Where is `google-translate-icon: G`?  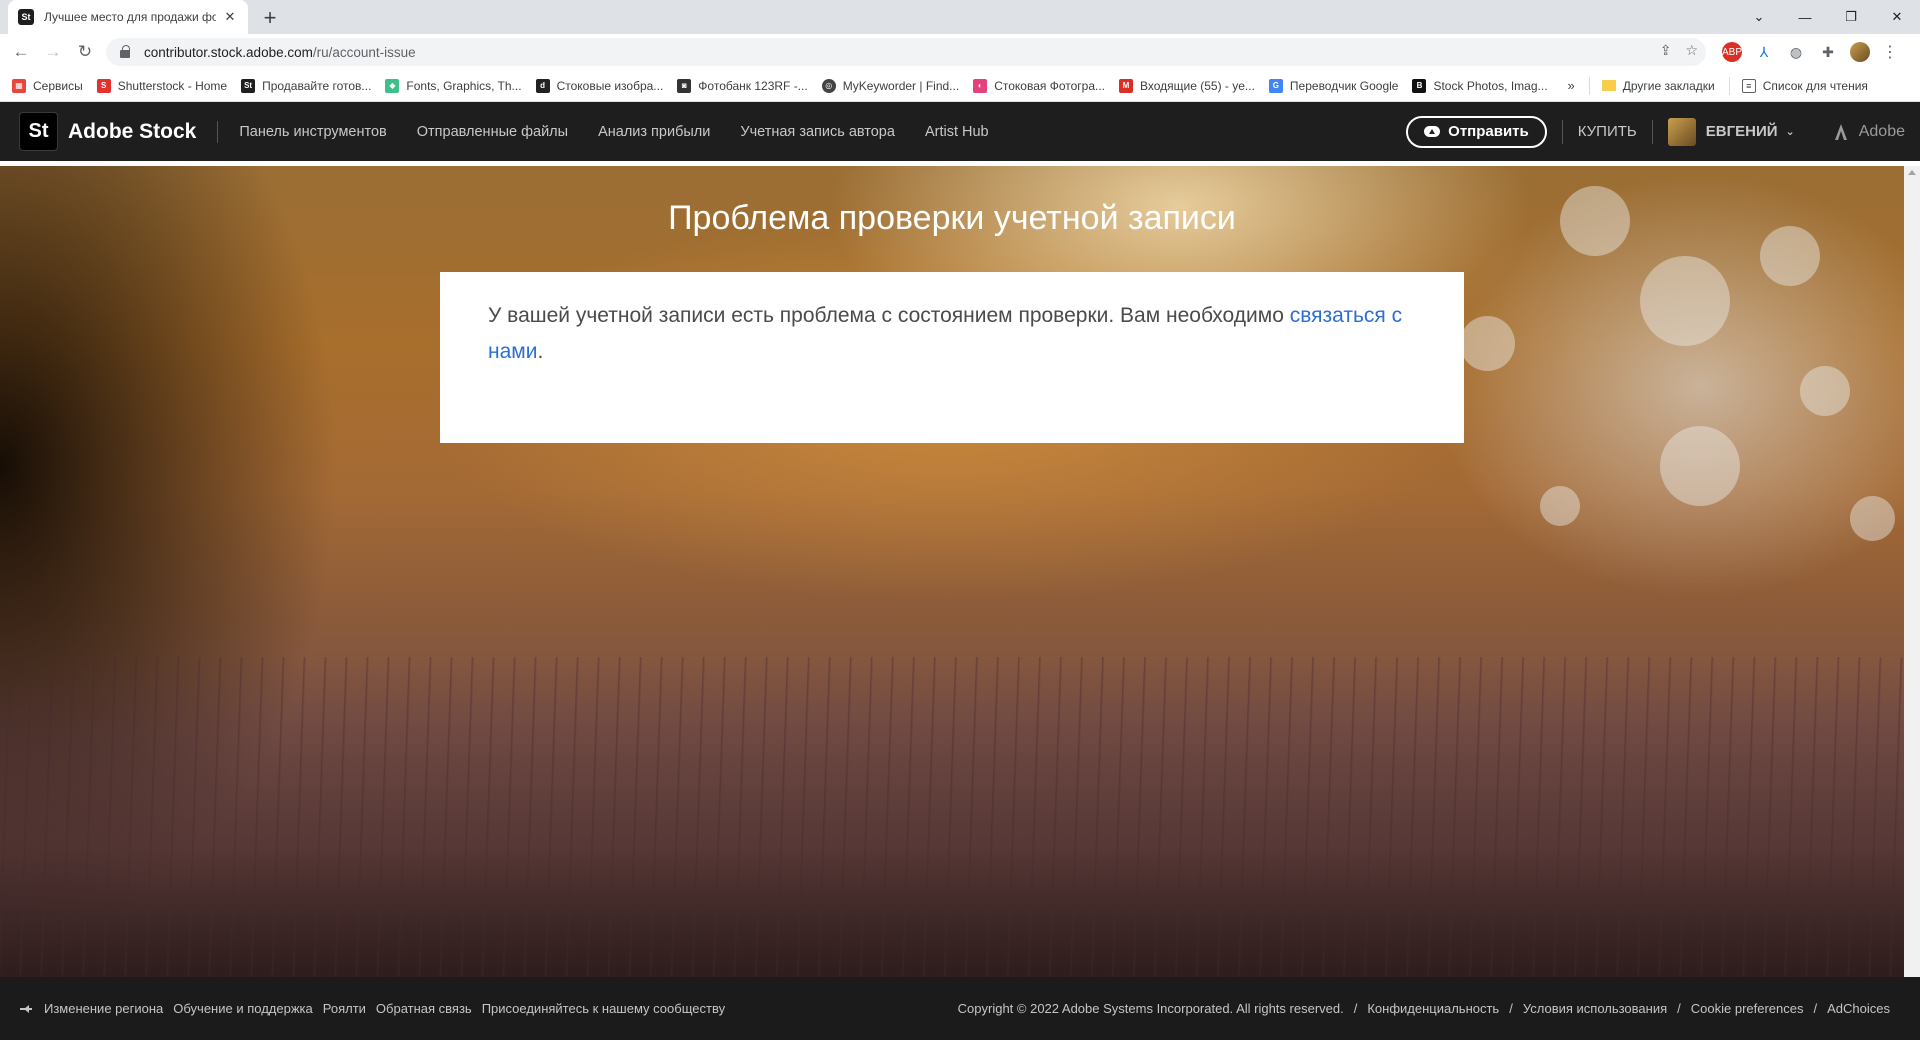 google-translate-icon: G is located at coordinates (1275, 85).